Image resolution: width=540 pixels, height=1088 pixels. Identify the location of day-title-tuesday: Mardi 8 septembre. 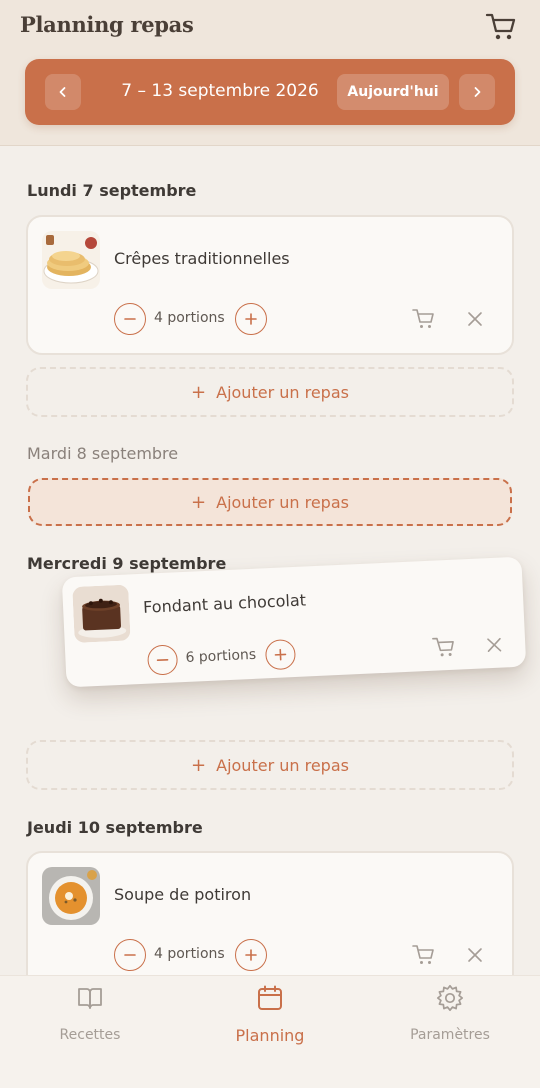
(103, 453).